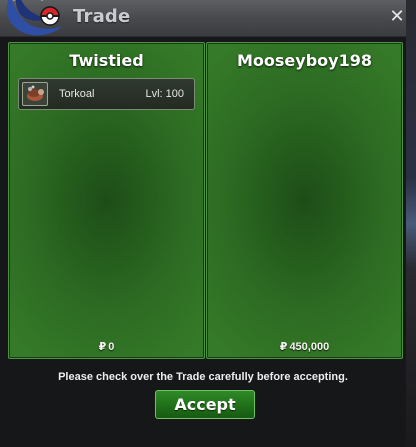 Image resolution: width=416 pixels, height=447 pixels. I want to click on torkoal-icon, so click(35, 94).